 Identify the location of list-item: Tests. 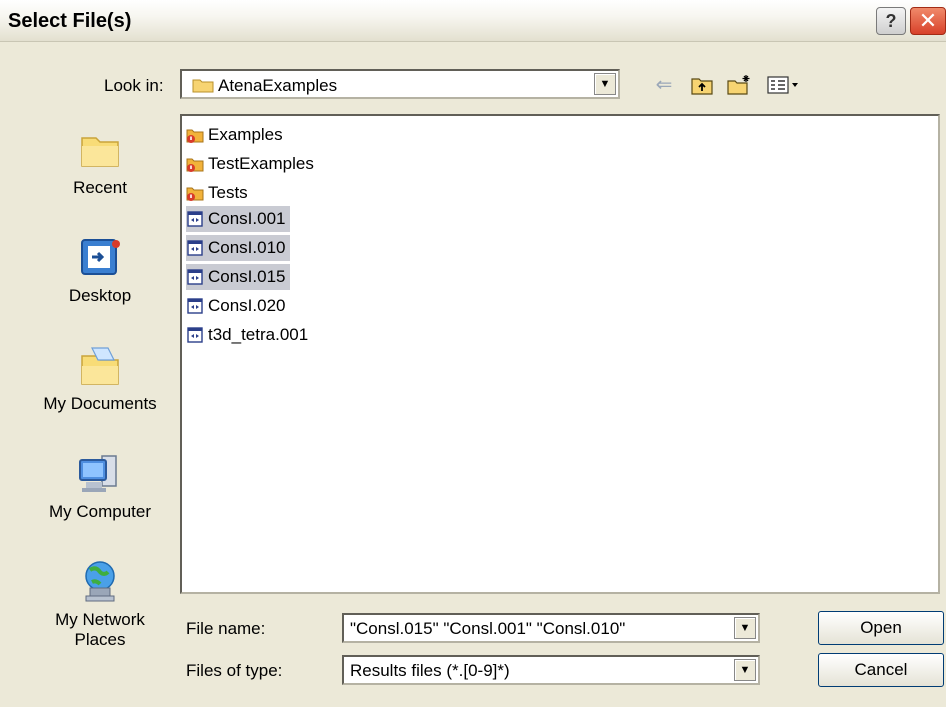
(219, 193).